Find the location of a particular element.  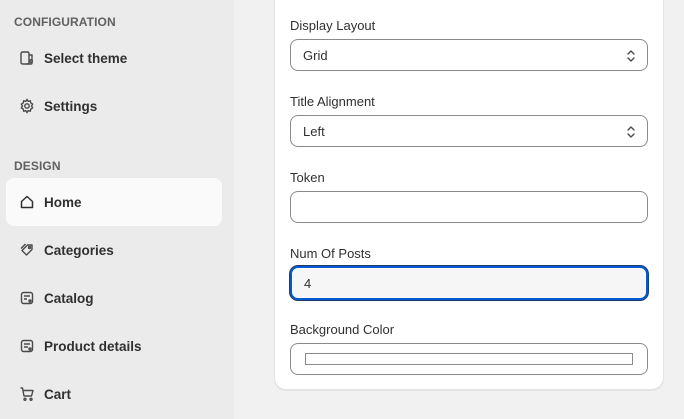

theme-icon is located at coordinates (27, 58).